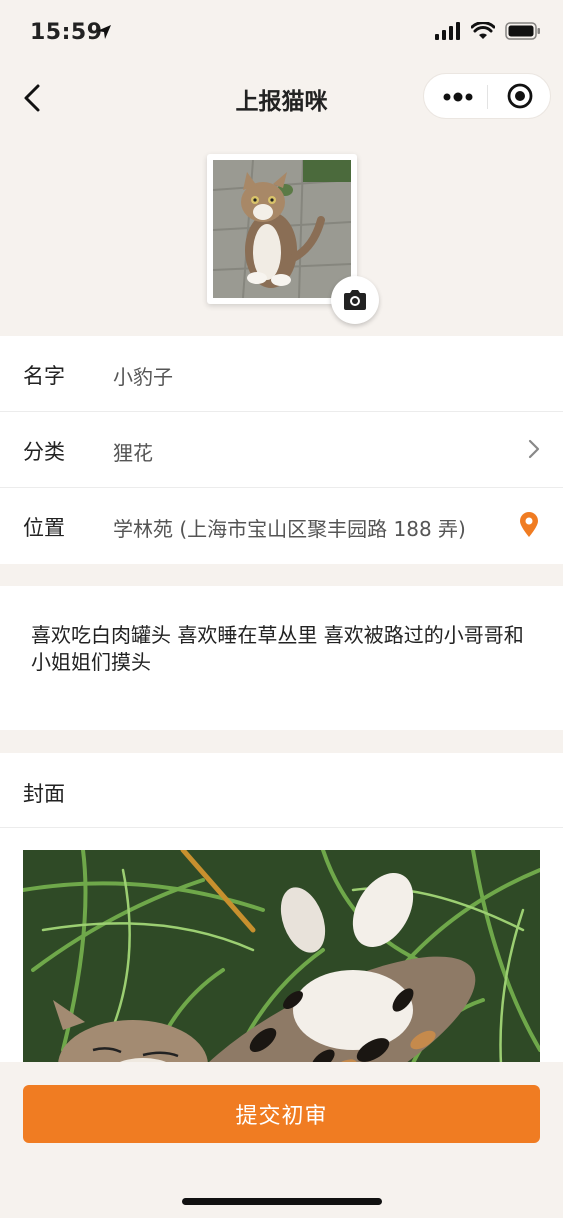 Image resolution: width=563 pixels, height=1218 pixels. Describe the element at coordinates (44, 452) in the screenshot. I see `category-label: 分类` at that location.